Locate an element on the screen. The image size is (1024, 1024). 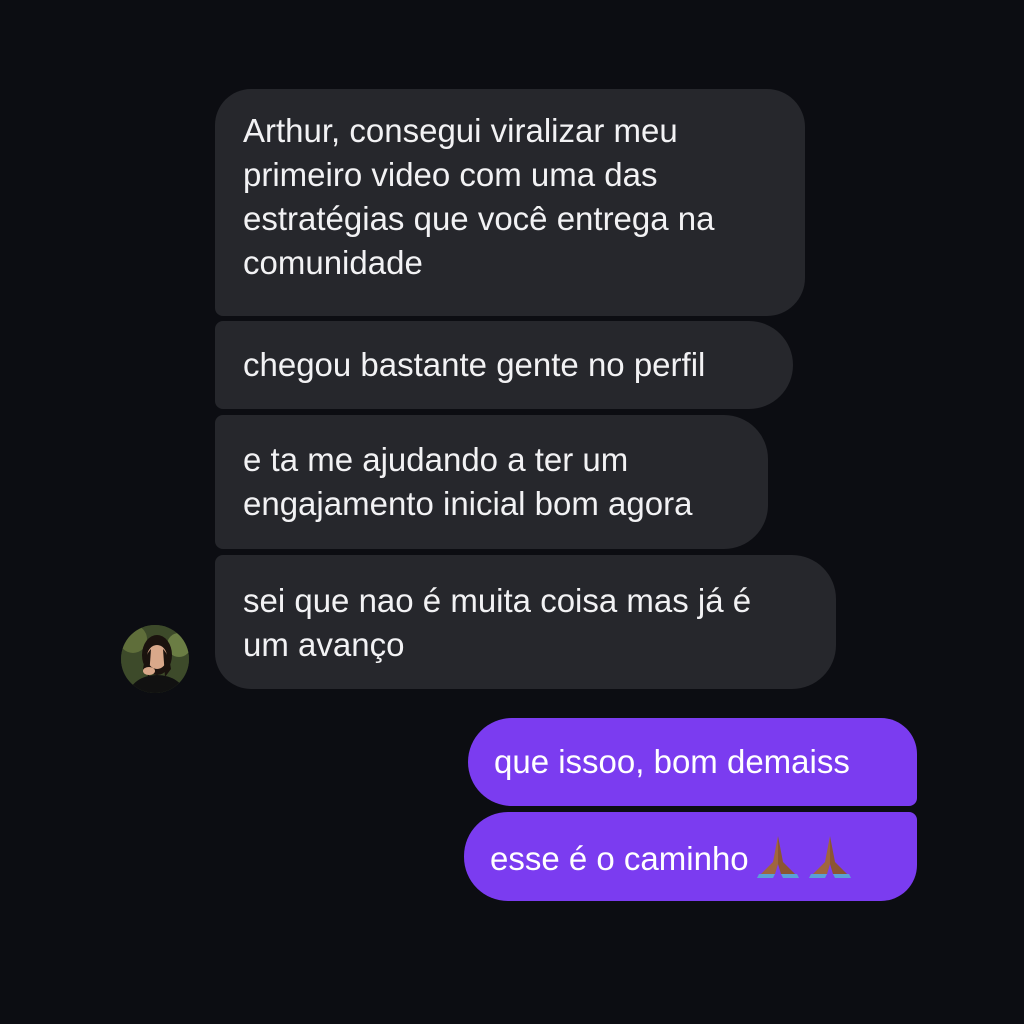
message-text-line: um avanço is located at coordinates (324, 644).